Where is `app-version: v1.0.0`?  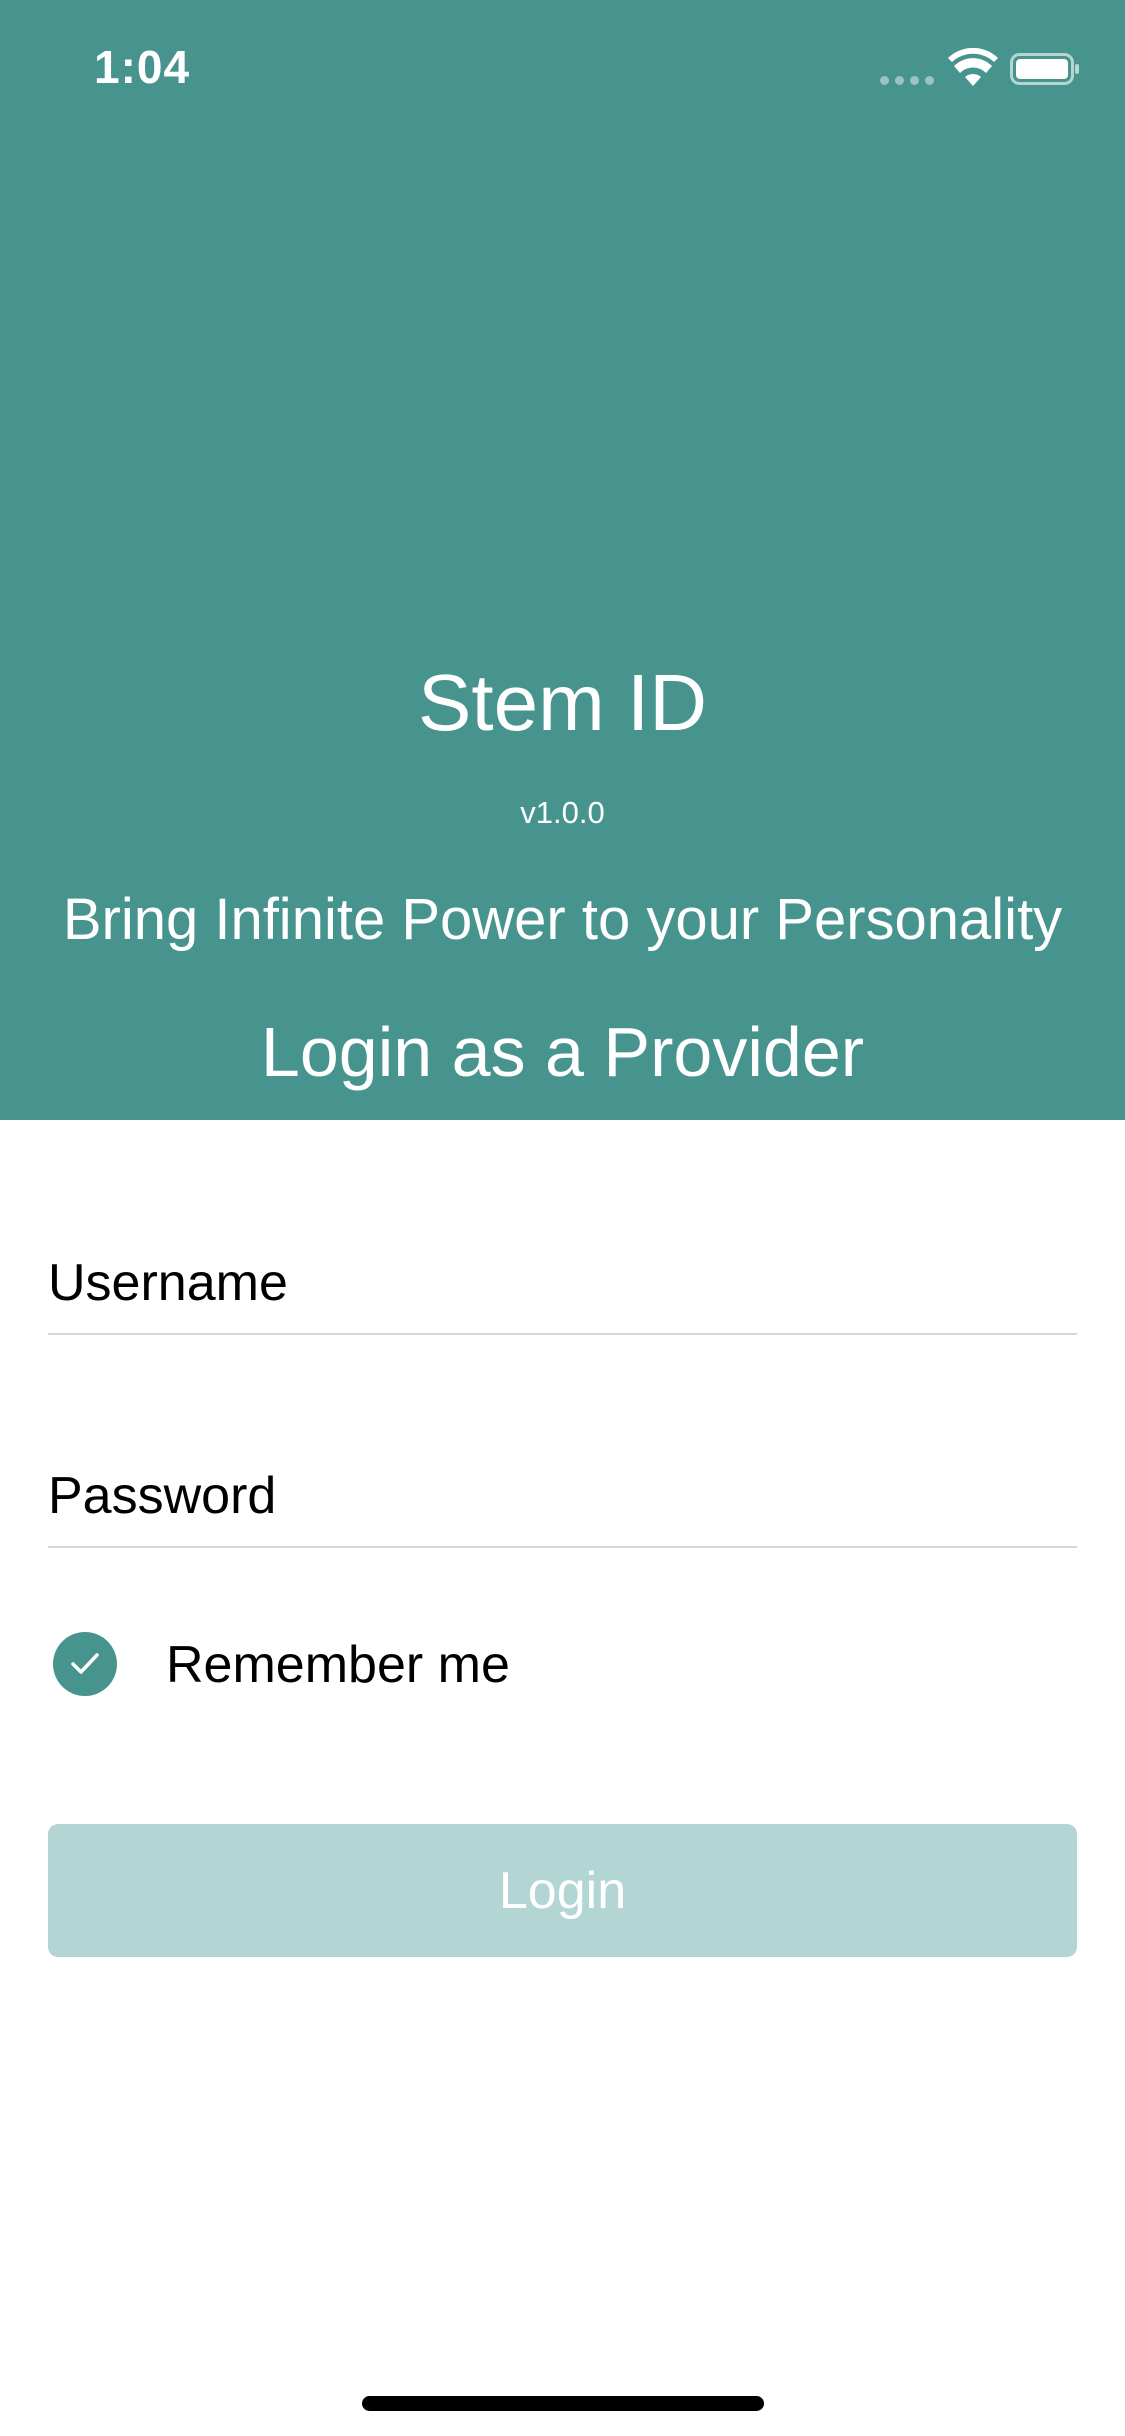
app-version: v1.0.0 is located at coordinates (562, 812).